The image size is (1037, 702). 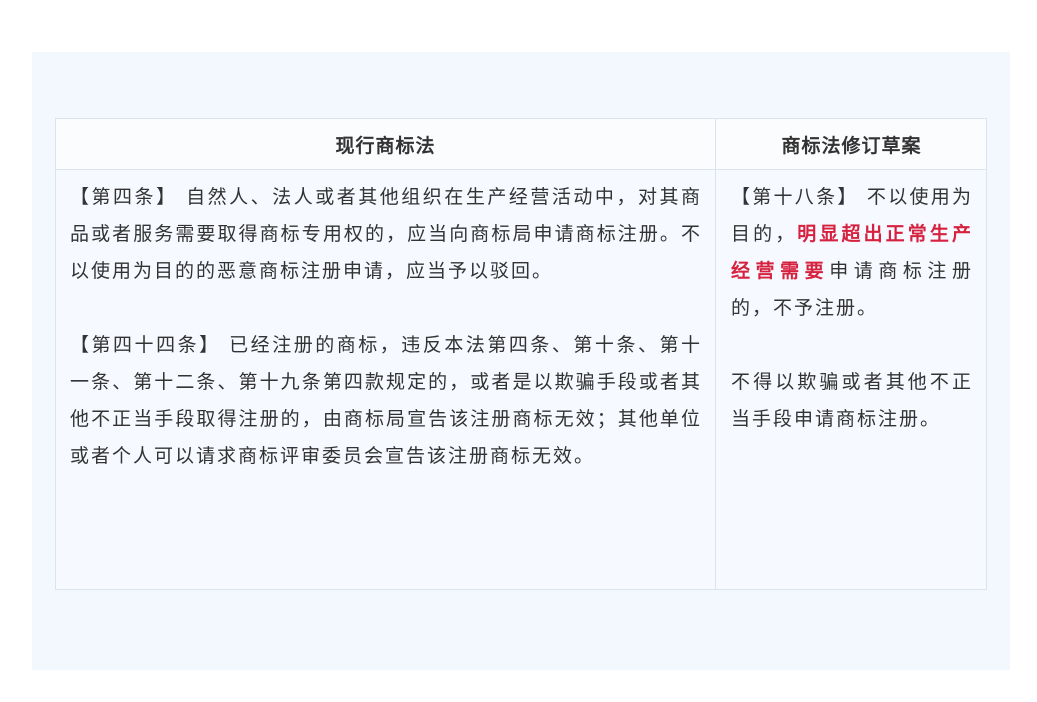 I want to click on table-header-row: 现行商标法 商标法修订草案, so click(x=521, y=144).